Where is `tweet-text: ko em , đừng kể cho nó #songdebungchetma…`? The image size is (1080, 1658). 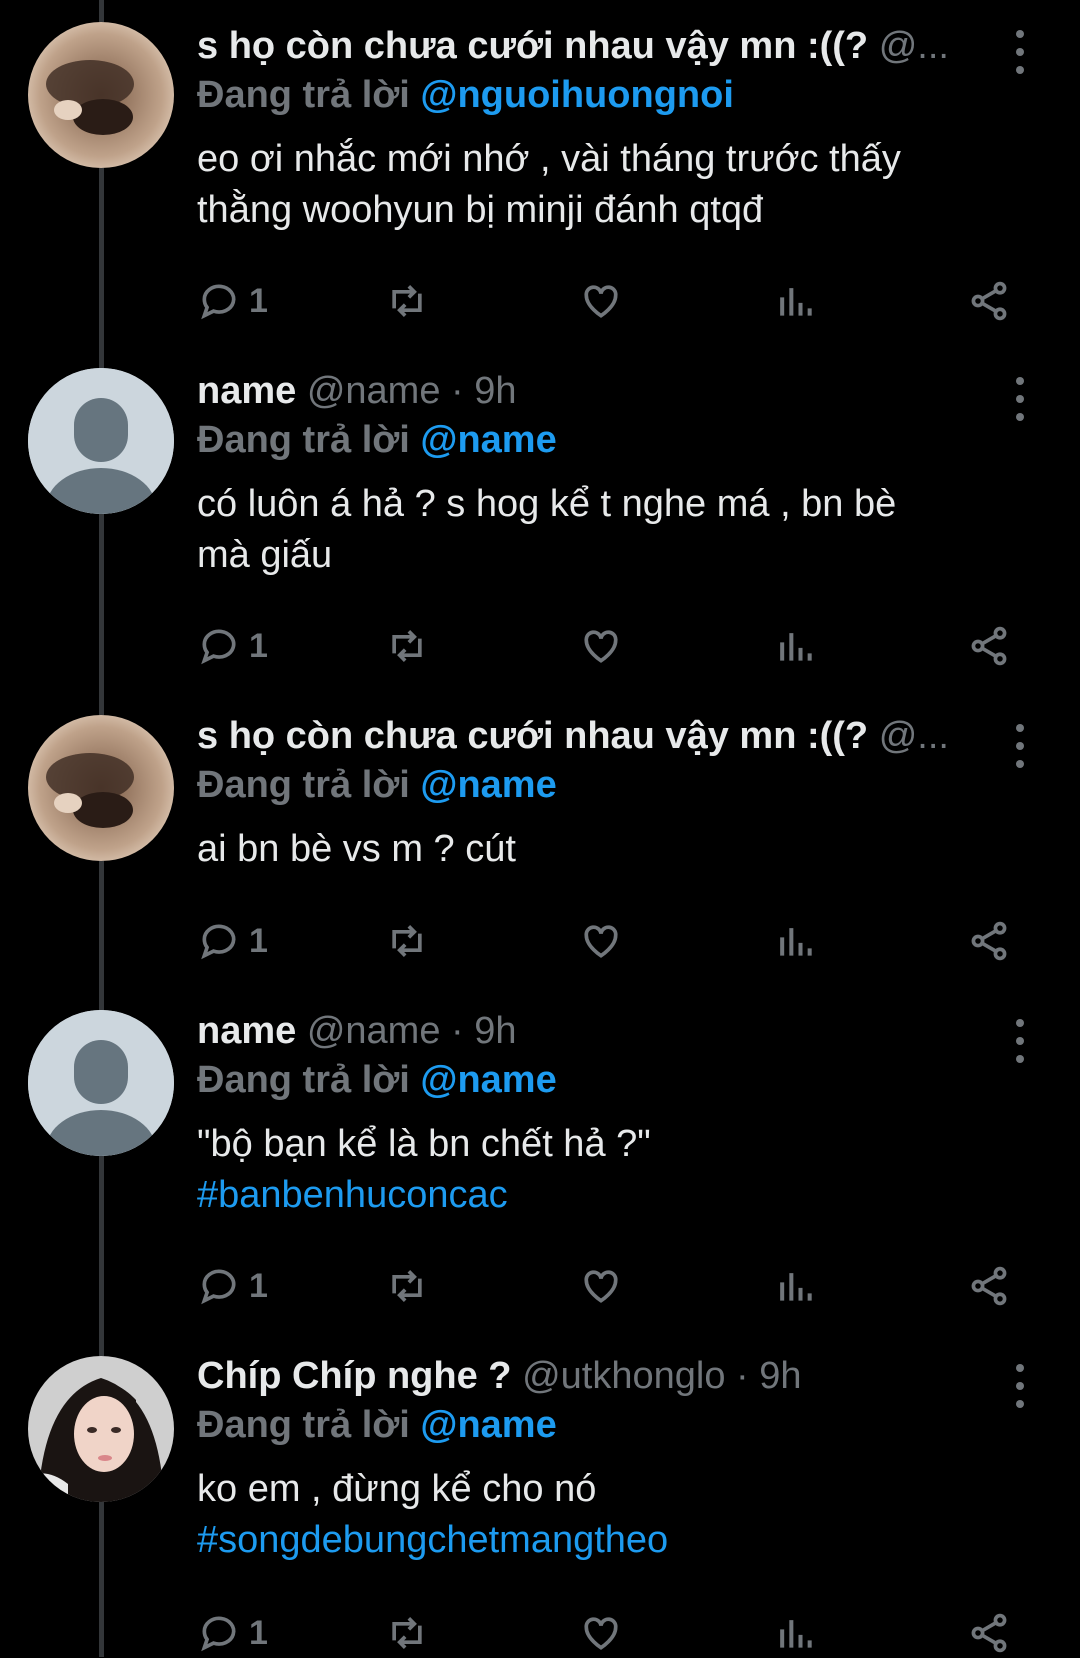
tweet-text: ko em , đừng kể cho nó #songdebungchetma… is located at coordinates (597, 1515).